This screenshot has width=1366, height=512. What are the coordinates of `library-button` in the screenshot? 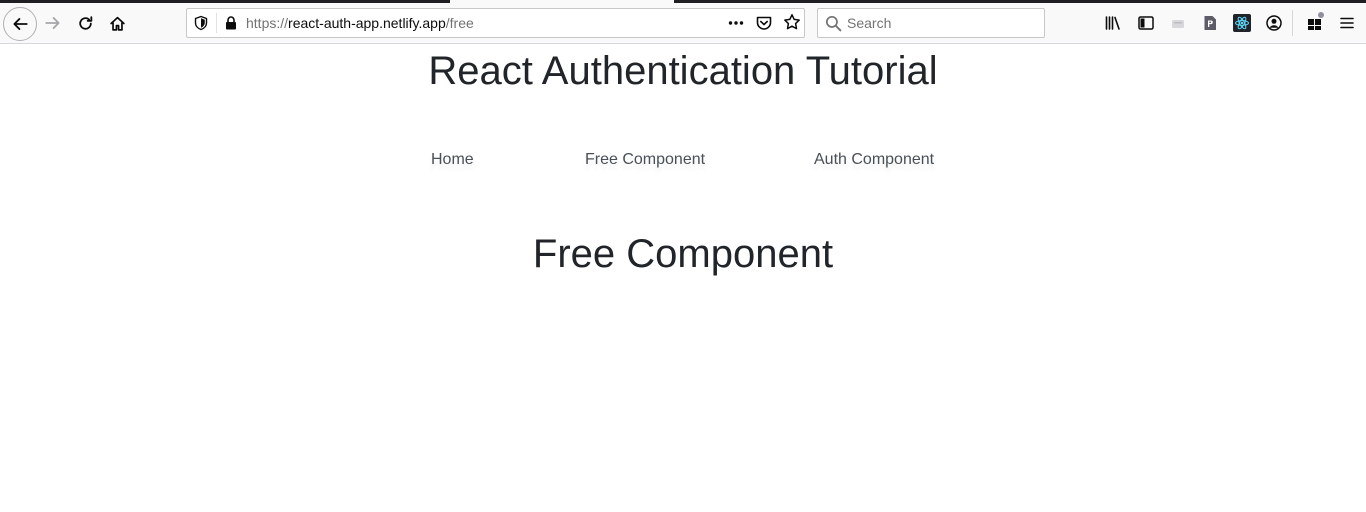 It's located at (1113, 23).